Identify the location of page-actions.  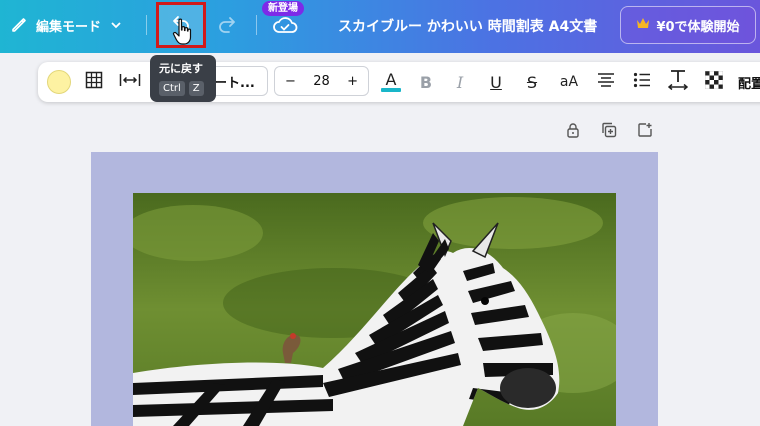
(609, 132).